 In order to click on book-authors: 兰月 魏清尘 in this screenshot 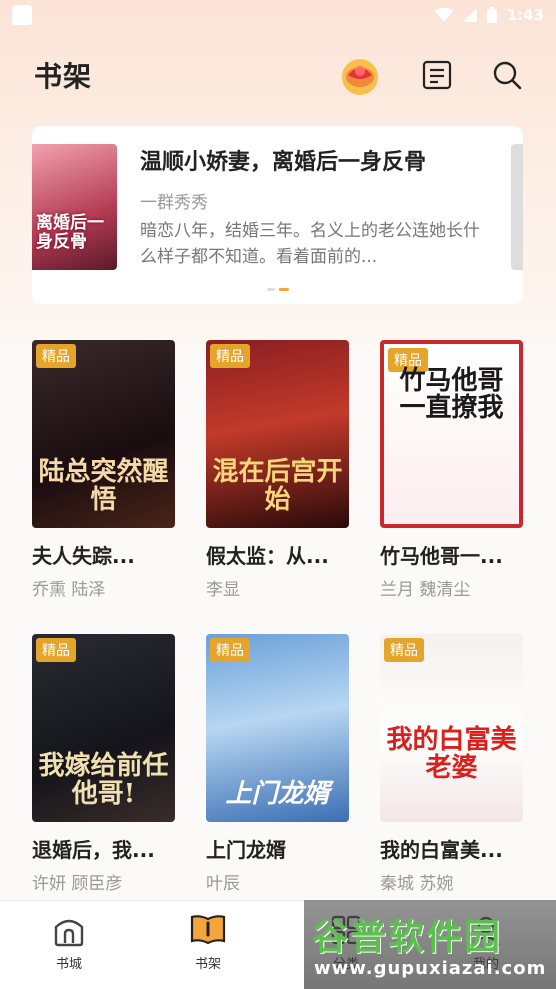, I will do `click(425, 590)`.